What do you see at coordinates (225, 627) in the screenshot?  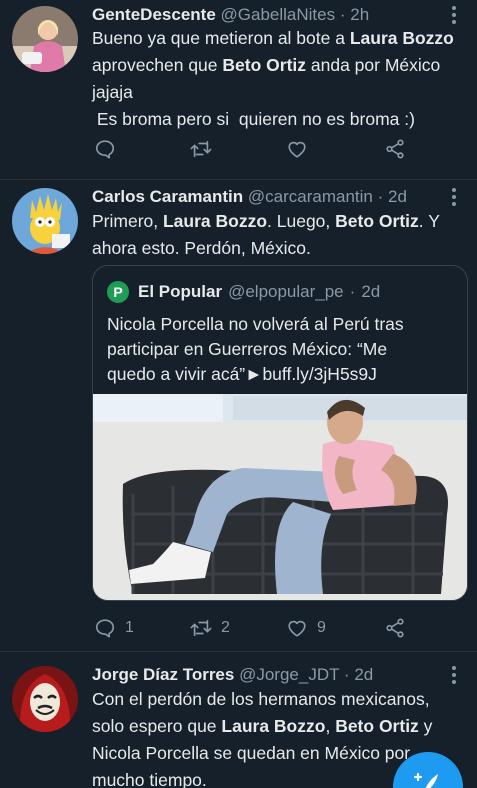 I see `retweet-count: 2` at bounding box center [225, 627].